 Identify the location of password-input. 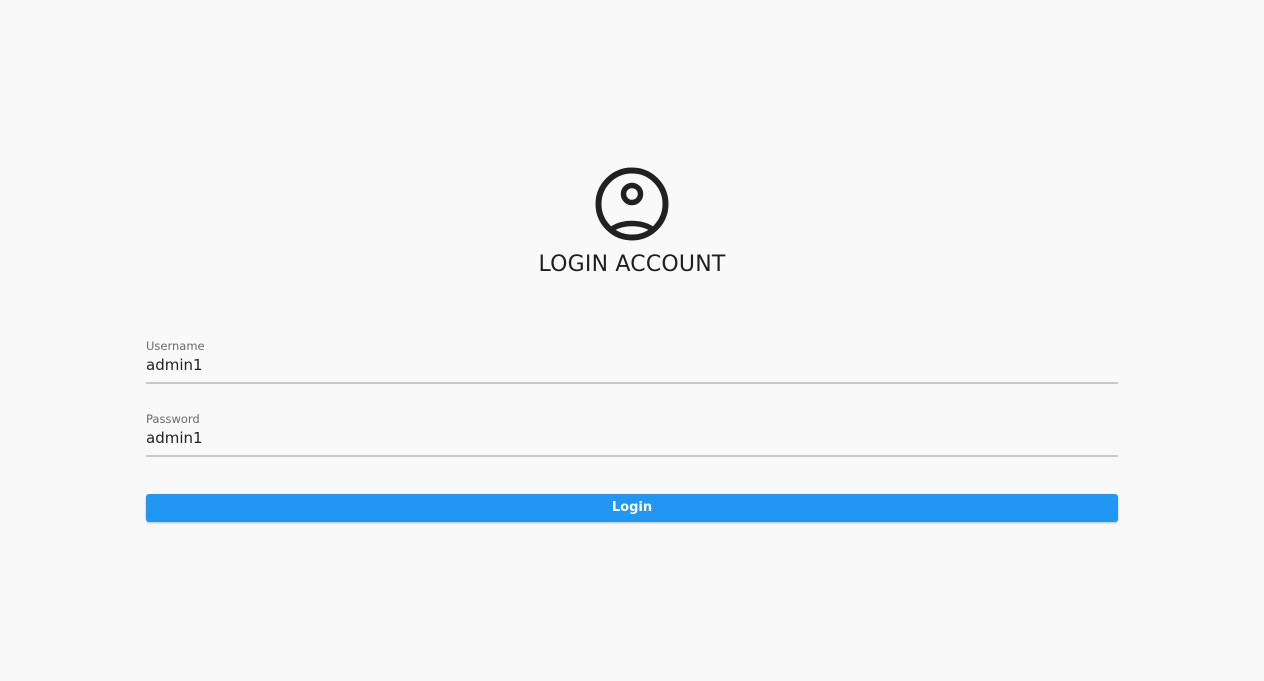
(632, 438).